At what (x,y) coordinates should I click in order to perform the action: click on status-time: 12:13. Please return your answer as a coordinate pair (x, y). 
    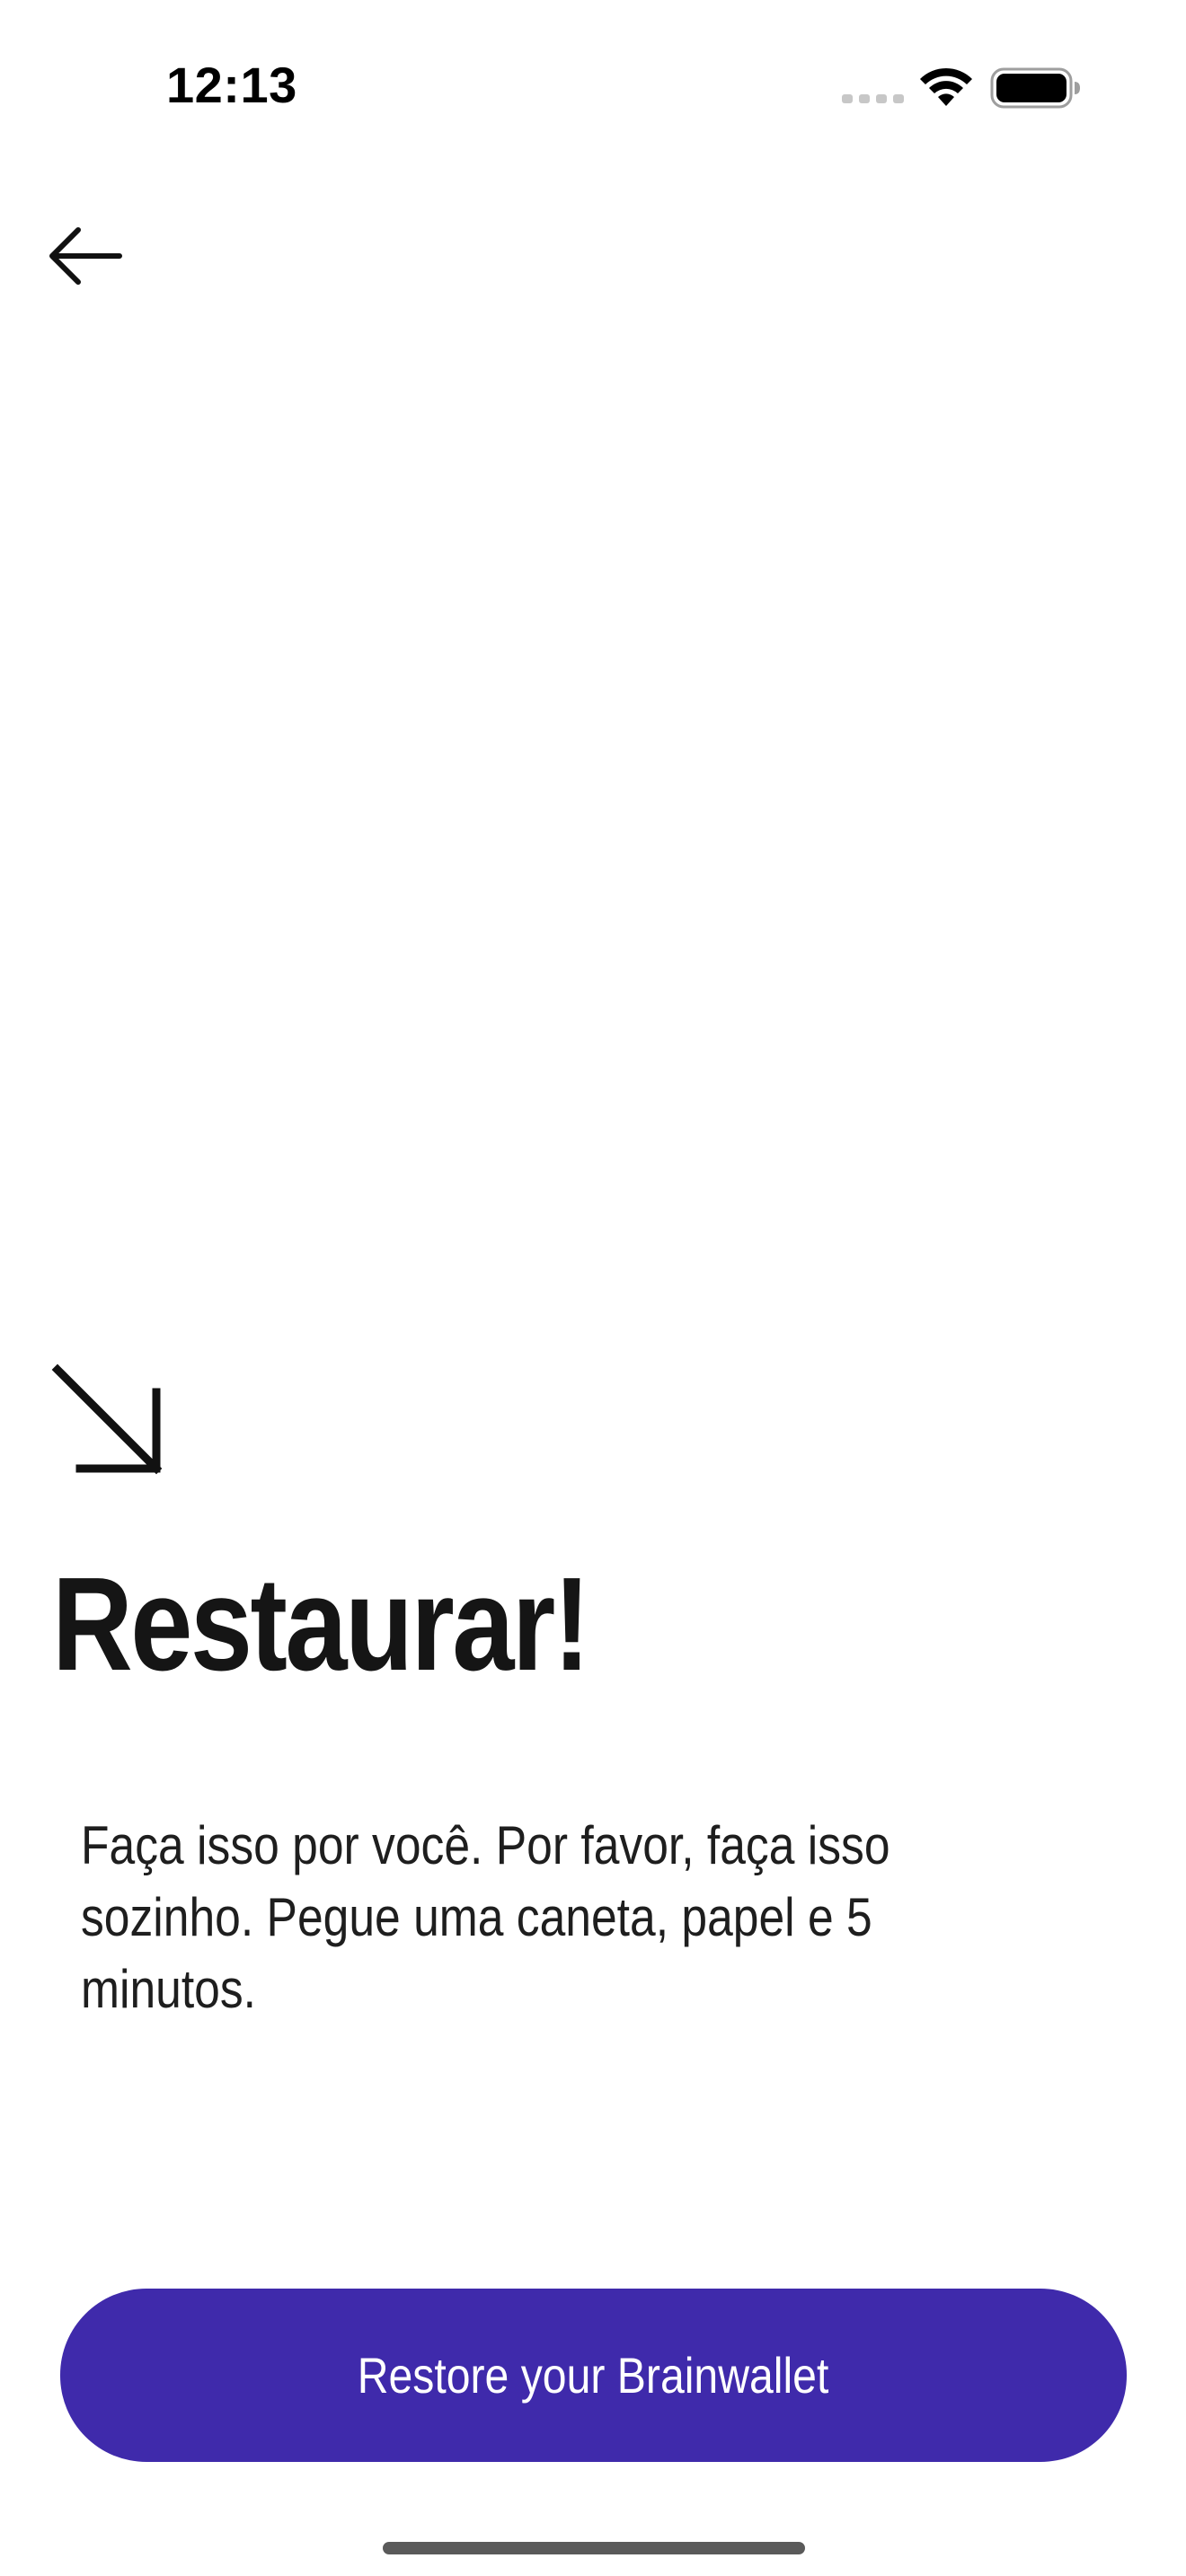
    Looking at the image, I should click on (231, 85).